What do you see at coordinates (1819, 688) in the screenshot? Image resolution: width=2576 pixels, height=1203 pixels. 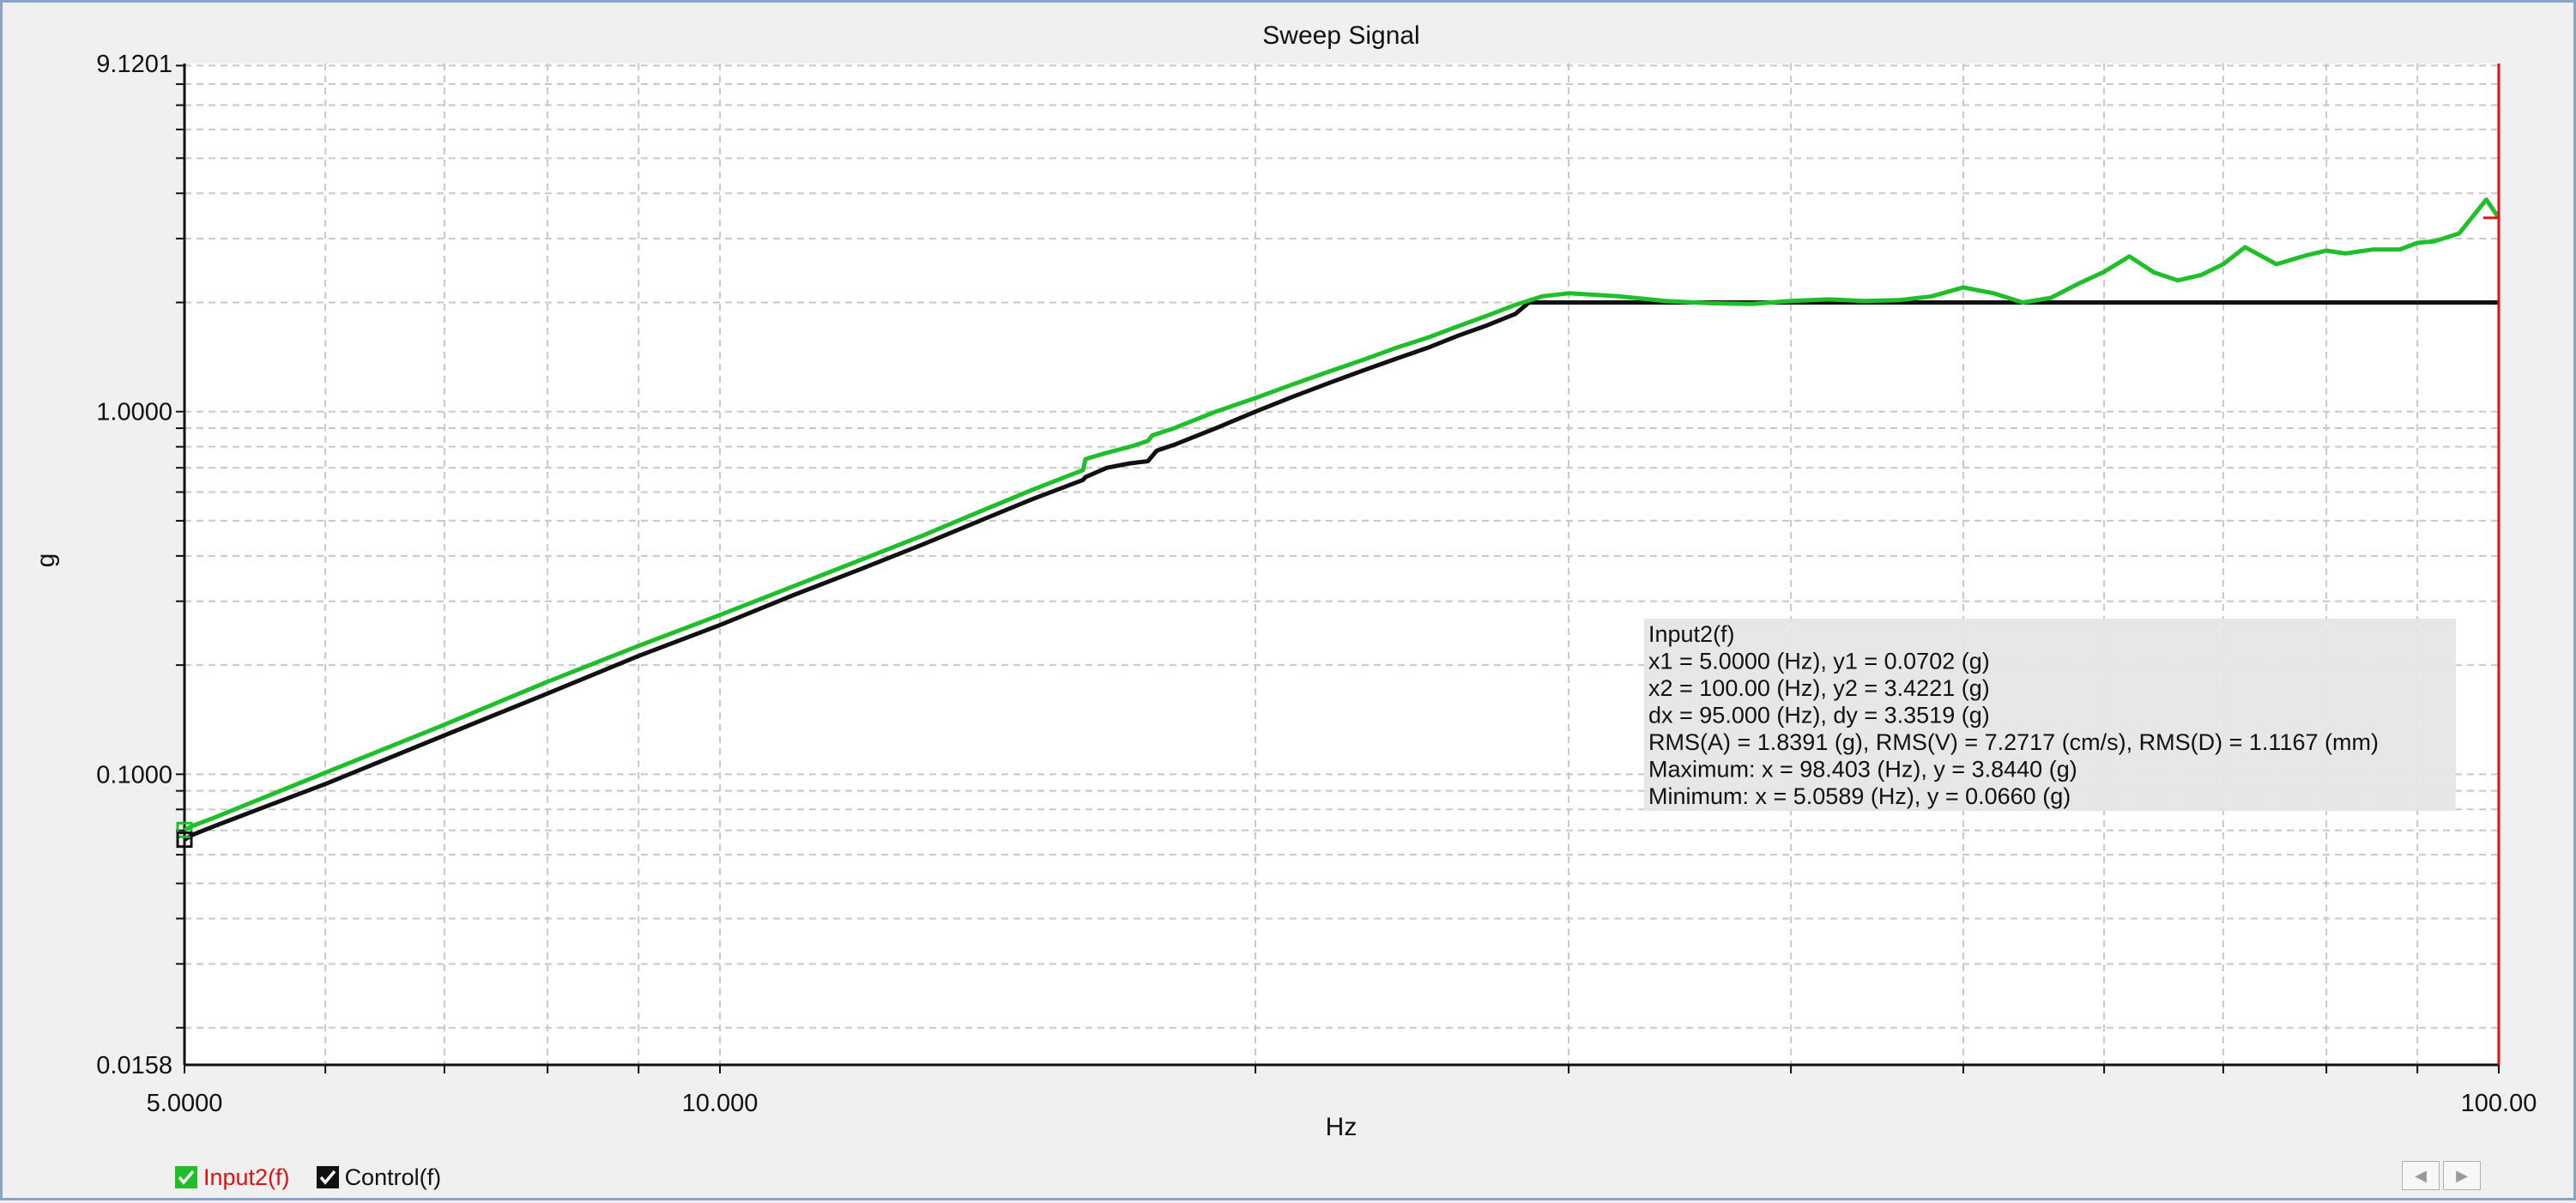 I see `info-box-line: x2 = 100.00 (Hz), y2 = 3.4221 (g)` at bounding box center [1819, 688].